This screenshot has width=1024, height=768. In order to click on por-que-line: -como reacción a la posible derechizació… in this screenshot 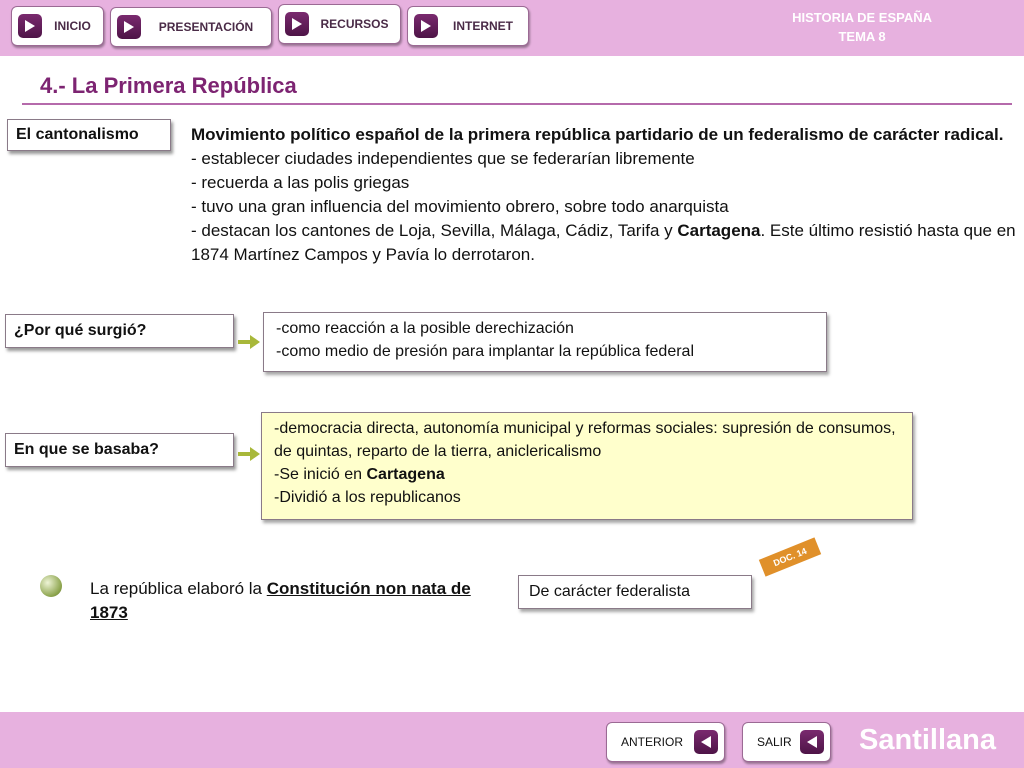, I will do `click(425, 328)`.